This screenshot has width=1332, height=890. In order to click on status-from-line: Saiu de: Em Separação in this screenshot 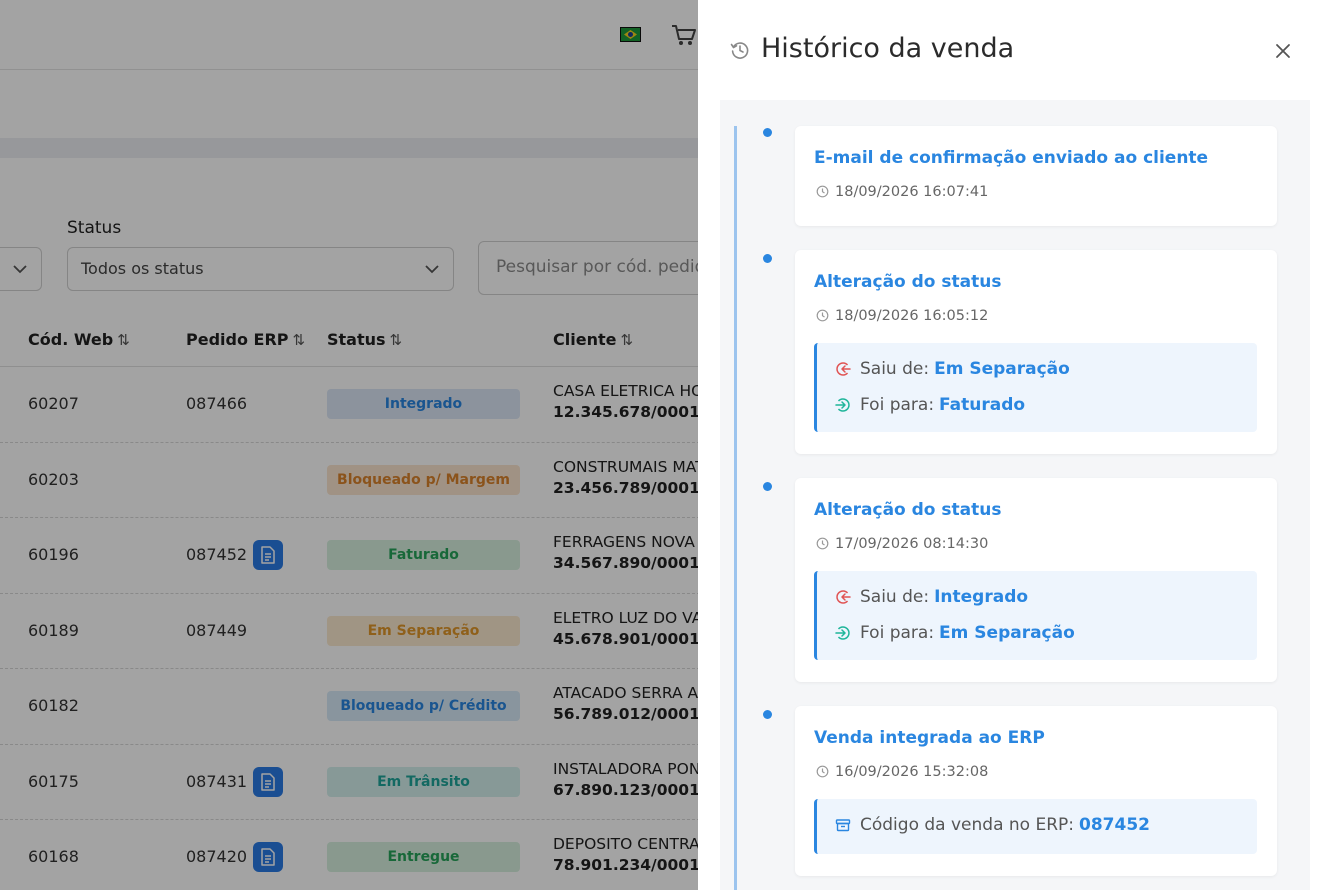, I will do `click(952, 369)`.